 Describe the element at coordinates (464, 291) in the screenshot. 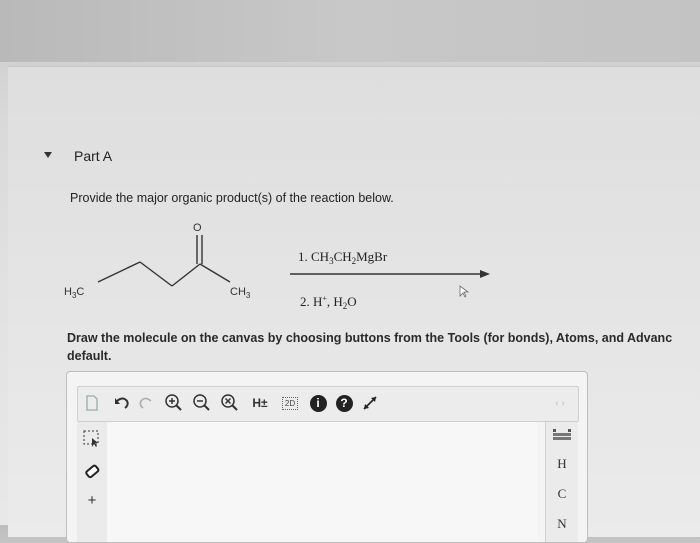

I see `mouse-cursor-icon` at that location.